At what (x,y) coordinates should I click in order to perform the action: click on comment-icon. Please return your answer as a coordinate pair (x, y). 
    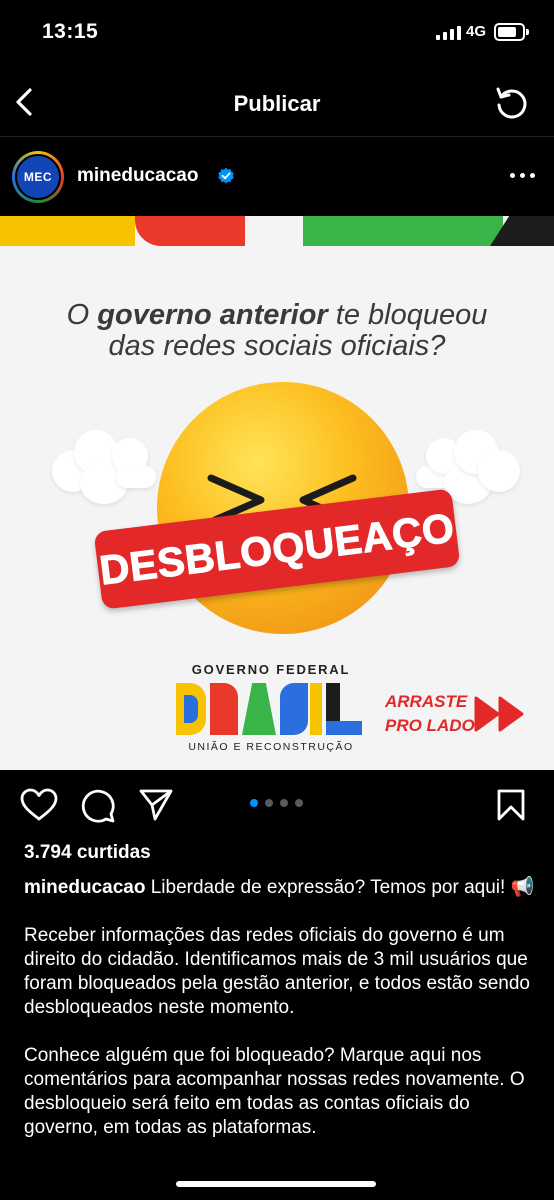
    Looking at the image, I should click on (98, 806).